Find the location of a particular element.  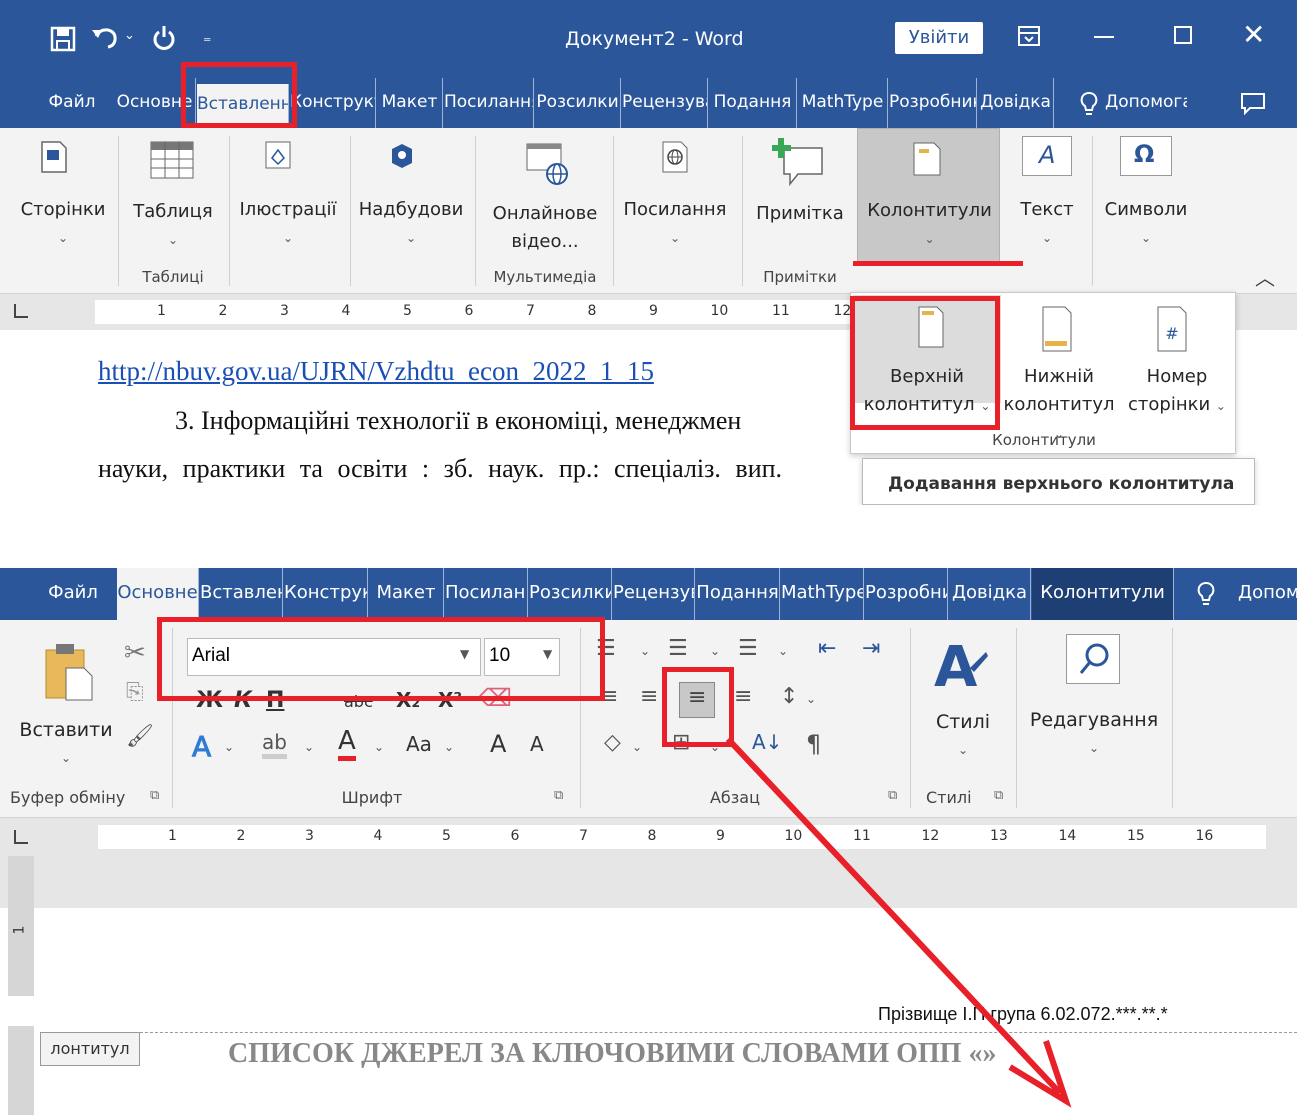

annotation-arrow is located at coordinates (898, 922).